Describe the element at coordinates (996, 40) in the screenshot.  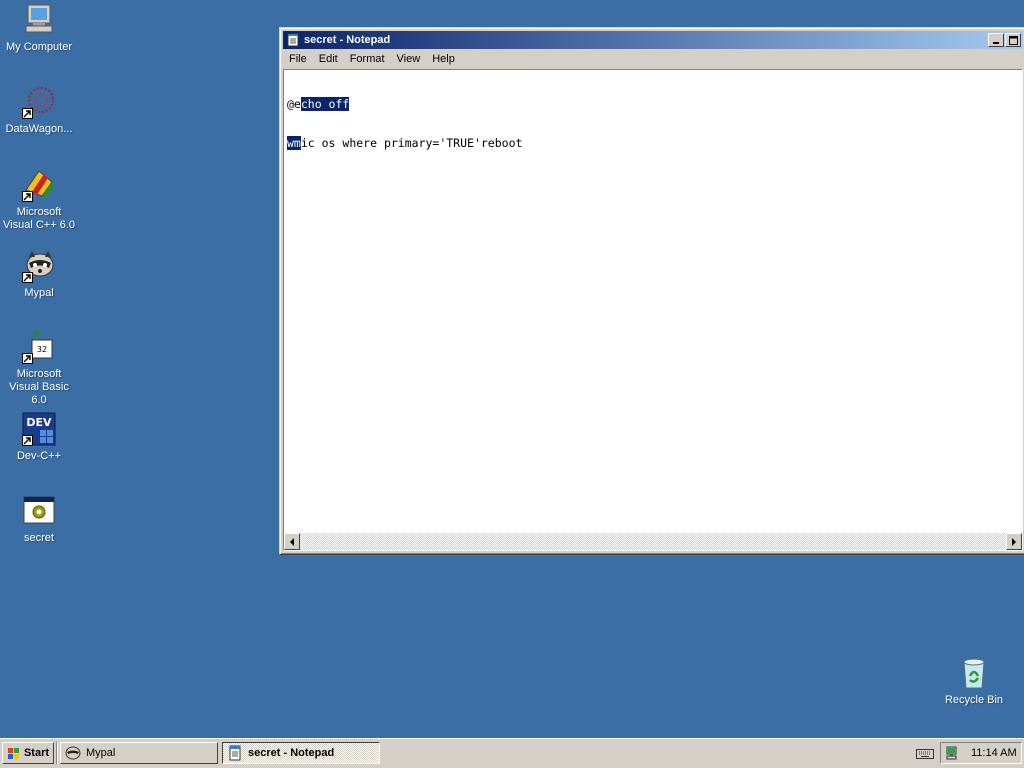
I see `minimize-button` at that location.